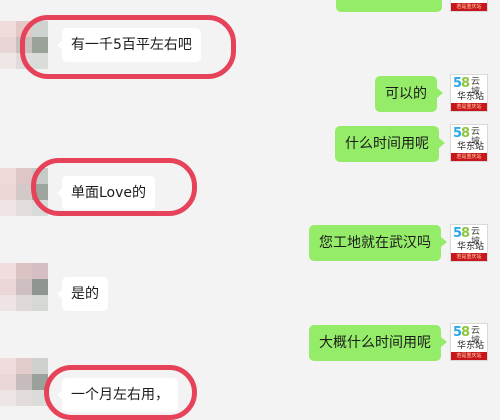 The image size is (500, 420). I want to click on message-bubble-received: 是的, so click(82, 294).